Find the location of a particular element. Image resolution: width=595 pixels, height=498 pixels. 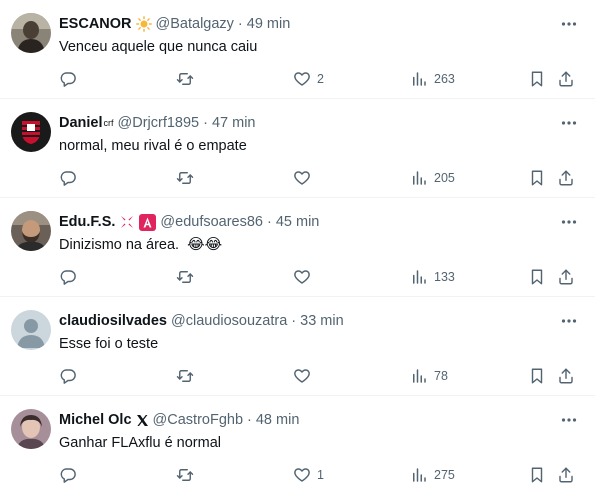

like-button: 1 is located at coordinates (308, 475).